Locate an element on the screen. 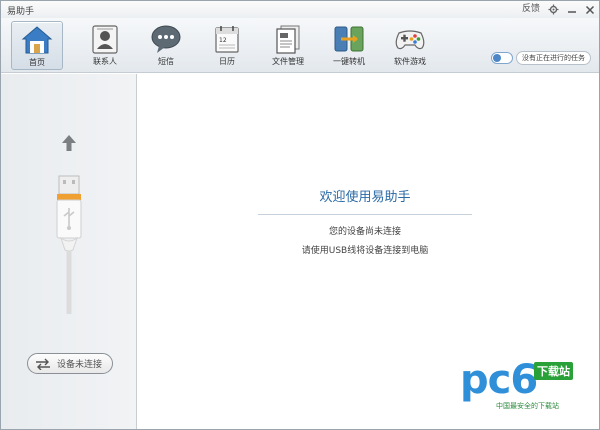 This screenshot has width=600, height=430. file-manager-icon is located at coordinates (288, 39).